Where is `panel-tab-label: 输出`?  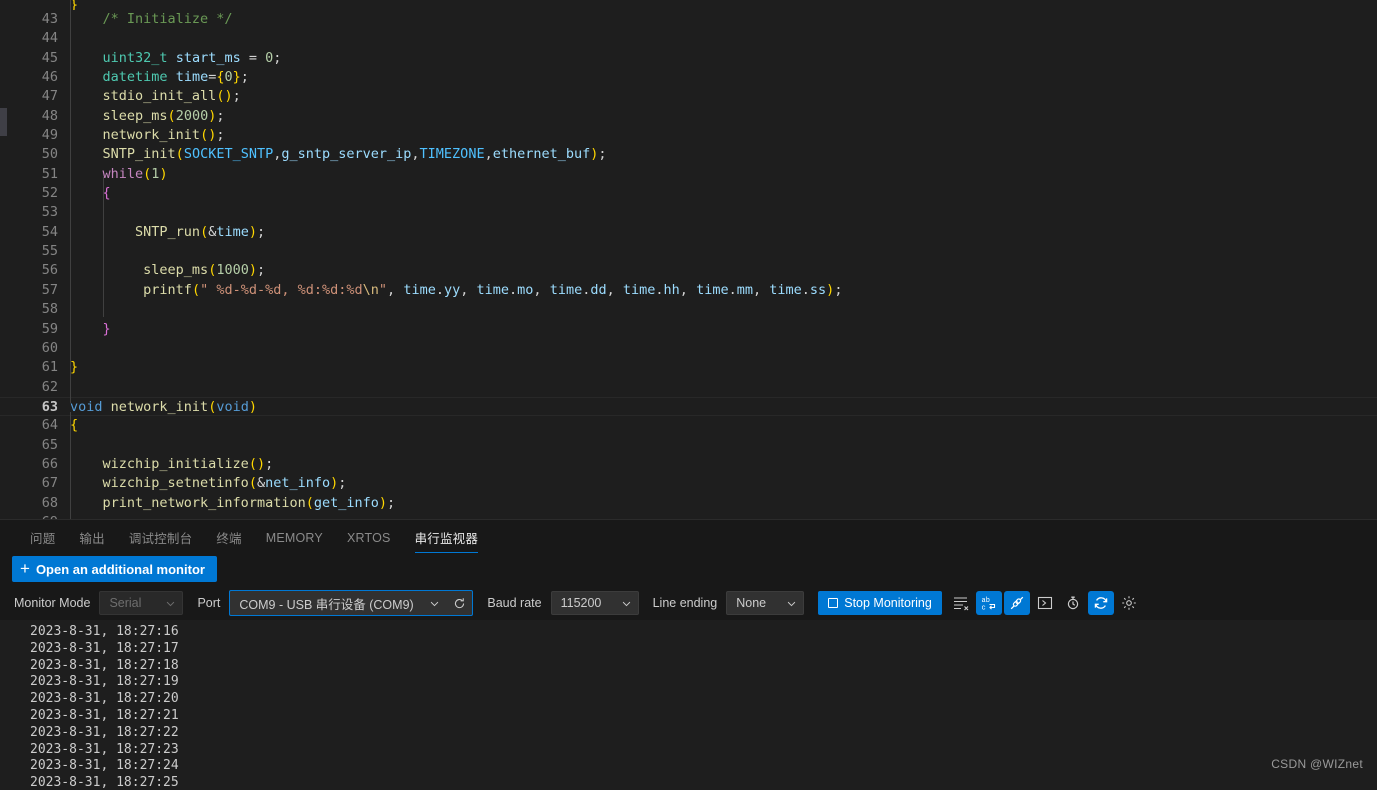 panel-tab-label: 输出 is located at coordinates (92, 539).